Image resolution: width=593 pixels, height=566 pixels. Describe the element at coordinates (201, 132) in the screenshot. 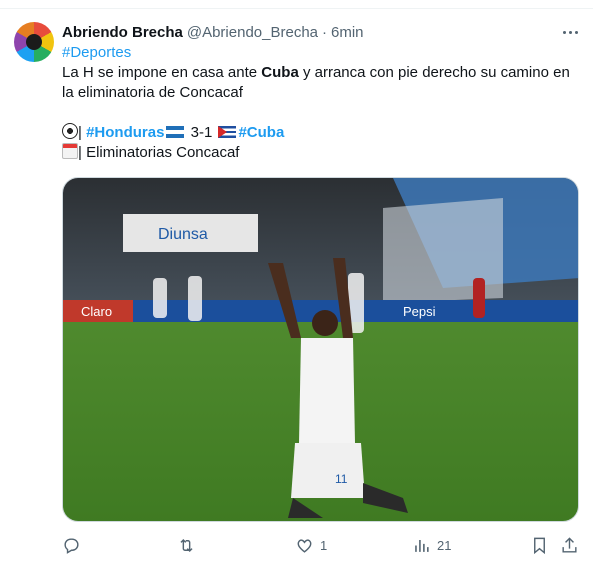

I see `score-text: 3-1` at that location.